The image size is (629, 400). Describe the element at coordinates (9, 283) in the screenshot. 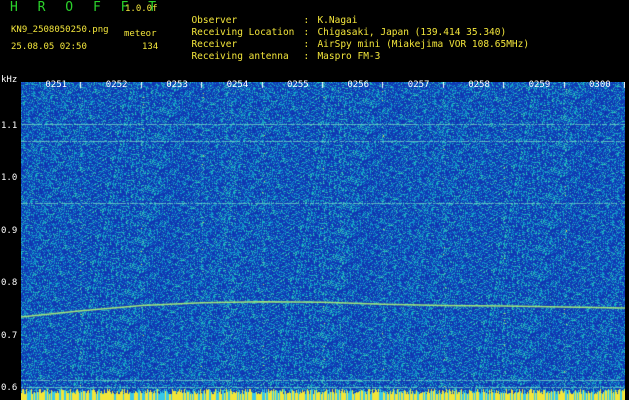

I see `y-tick-label: 0.8` at that location.